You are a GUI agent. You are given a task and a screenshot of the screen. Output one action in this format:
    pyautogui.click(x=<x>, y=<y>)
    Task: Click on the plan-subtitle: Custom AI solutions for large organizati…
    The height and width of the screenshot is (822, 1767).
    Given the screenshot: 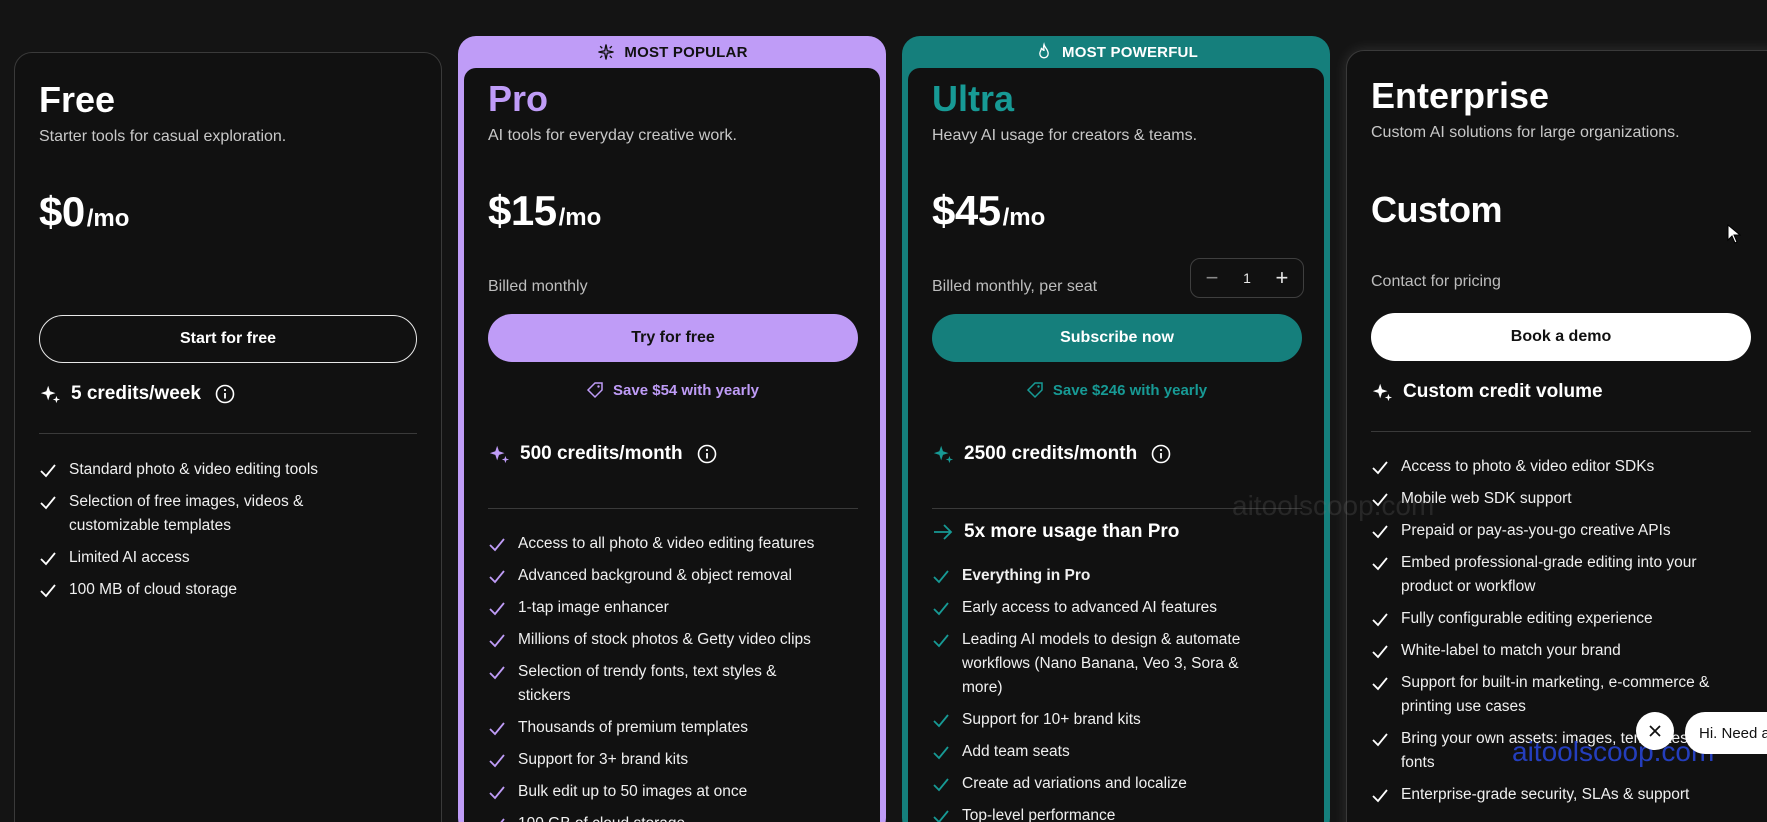 What is the action you would take?
    pyautogui.click(x=1525, y=132)
    